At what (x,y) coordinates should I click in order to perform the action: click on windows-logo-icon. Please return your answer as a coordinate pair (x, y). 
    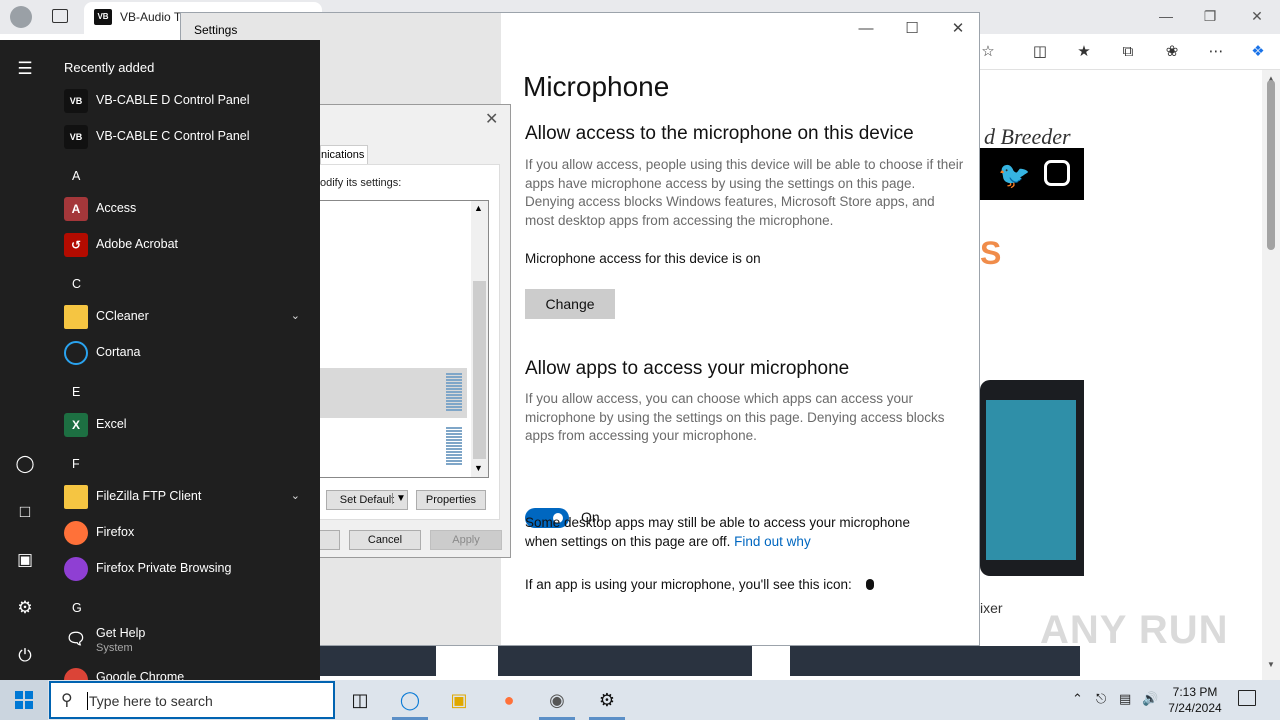
    Looking at the image, I should click on (24, 700).